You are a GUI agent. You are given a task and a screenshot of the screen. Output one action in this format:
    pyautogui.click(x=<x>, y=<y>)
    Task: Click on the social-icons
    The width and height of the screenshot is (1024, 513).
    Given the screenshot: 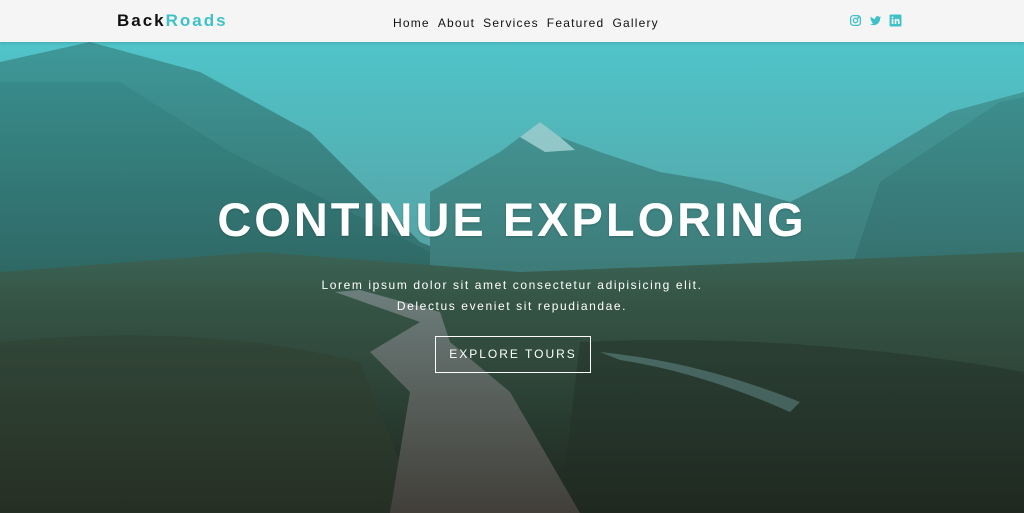 What is the action you would take?
    pyautogui.click(x=875, y=20)
    